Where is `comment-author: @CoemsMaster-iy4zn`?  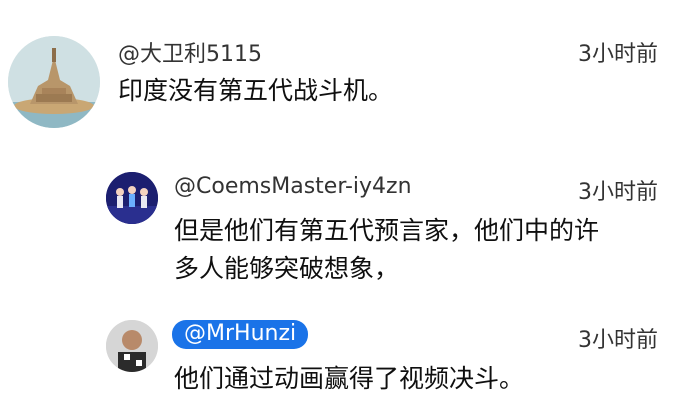
comment-author: @CoemsMaster-iy4zn is located at coordinates (293, 186).